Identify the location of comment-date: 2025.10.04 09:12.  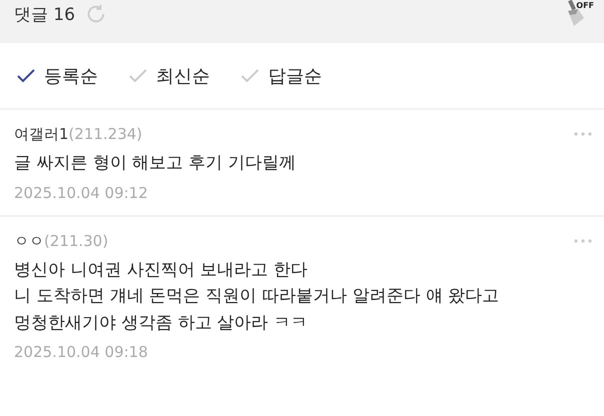
(81, 193).